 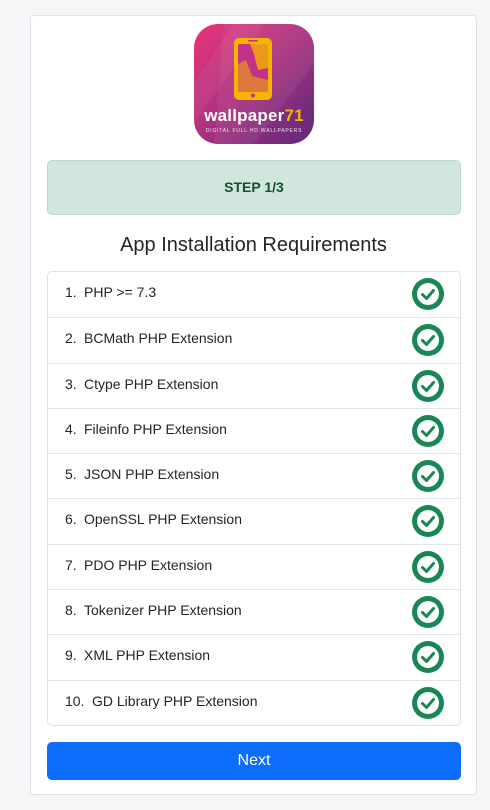 I want to click on app-logo: wallpaper71 DIGITAL FULL HD WALLPAPERS, so click(x=254, y=84).